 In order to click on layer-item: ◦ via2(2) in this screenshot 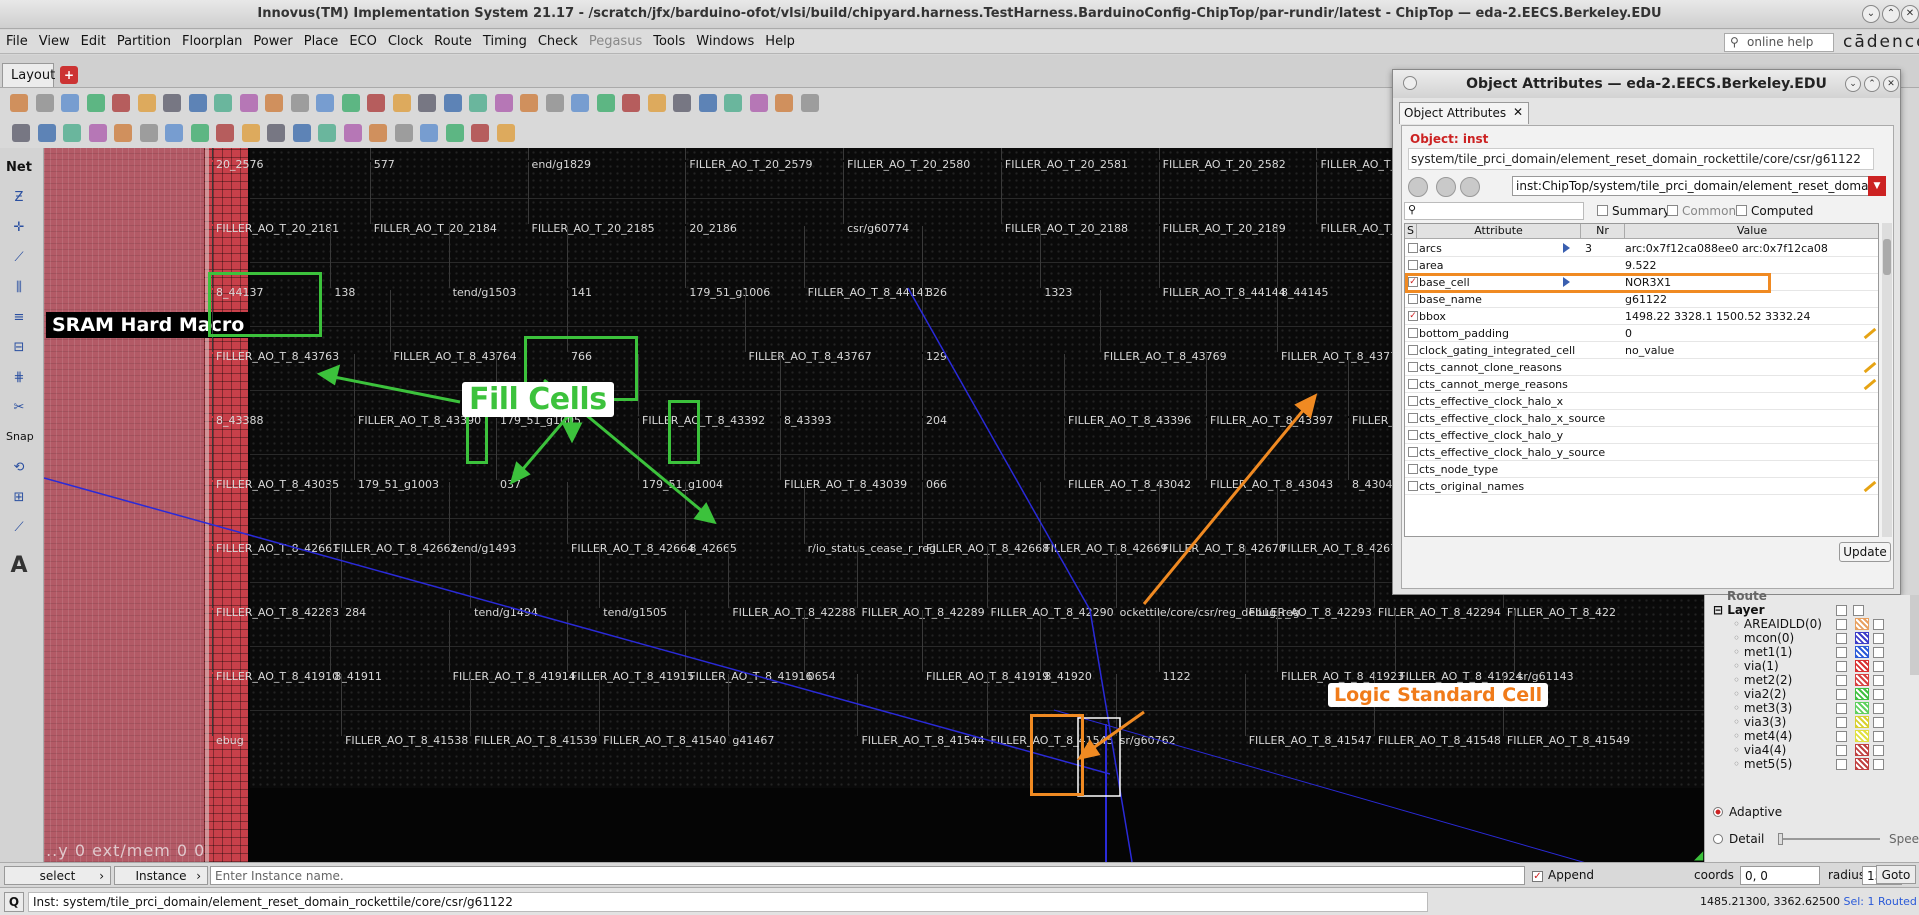, I will do `click(1759, 694)`.